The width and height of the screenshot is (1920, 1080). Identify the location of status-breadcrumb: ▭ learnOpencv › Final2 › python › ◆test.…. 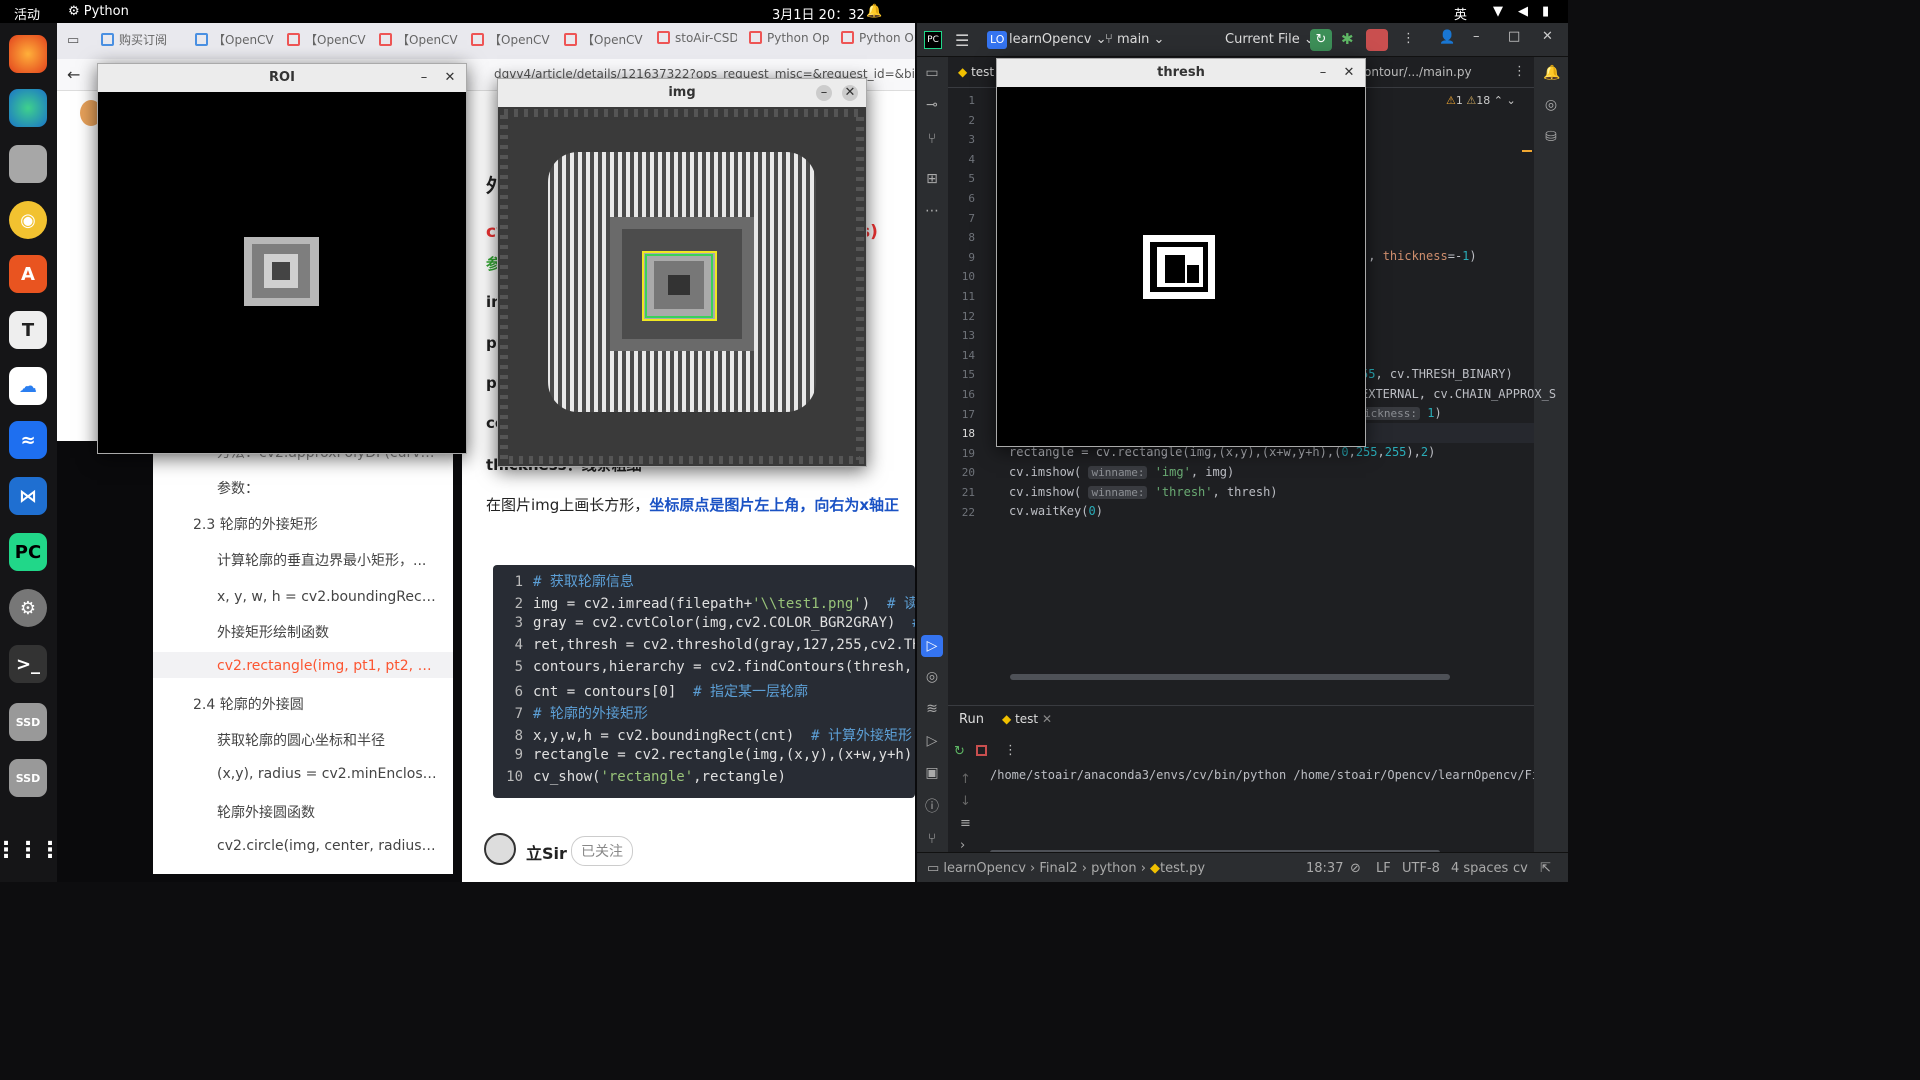
(1066, 868).